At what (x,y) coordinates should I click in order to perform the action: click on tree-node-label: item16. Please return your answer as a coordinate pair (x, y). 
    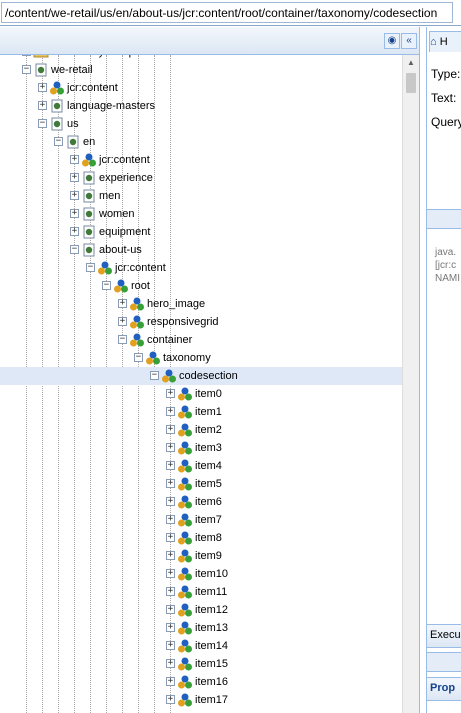
    Looking at the image, I should click on (212, 682).